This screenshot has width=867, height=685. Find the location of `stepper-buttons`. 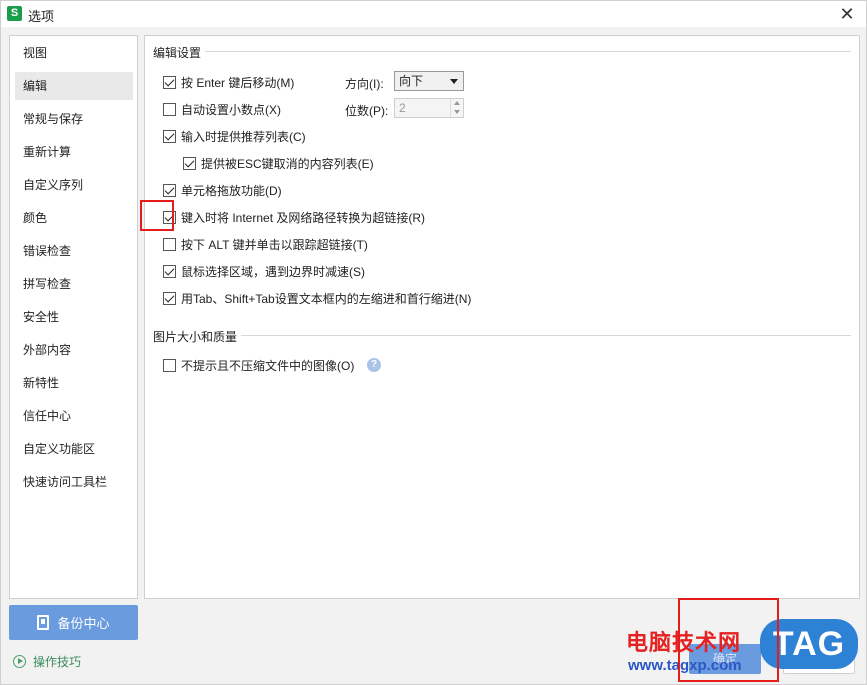

stepper-buttons is located at coordinates (456, 108).